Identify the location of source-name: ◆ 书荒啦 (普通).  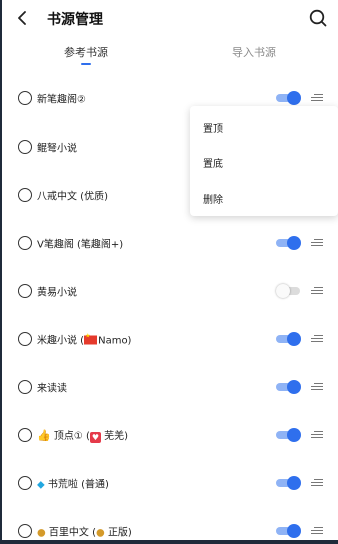
(73, 482).